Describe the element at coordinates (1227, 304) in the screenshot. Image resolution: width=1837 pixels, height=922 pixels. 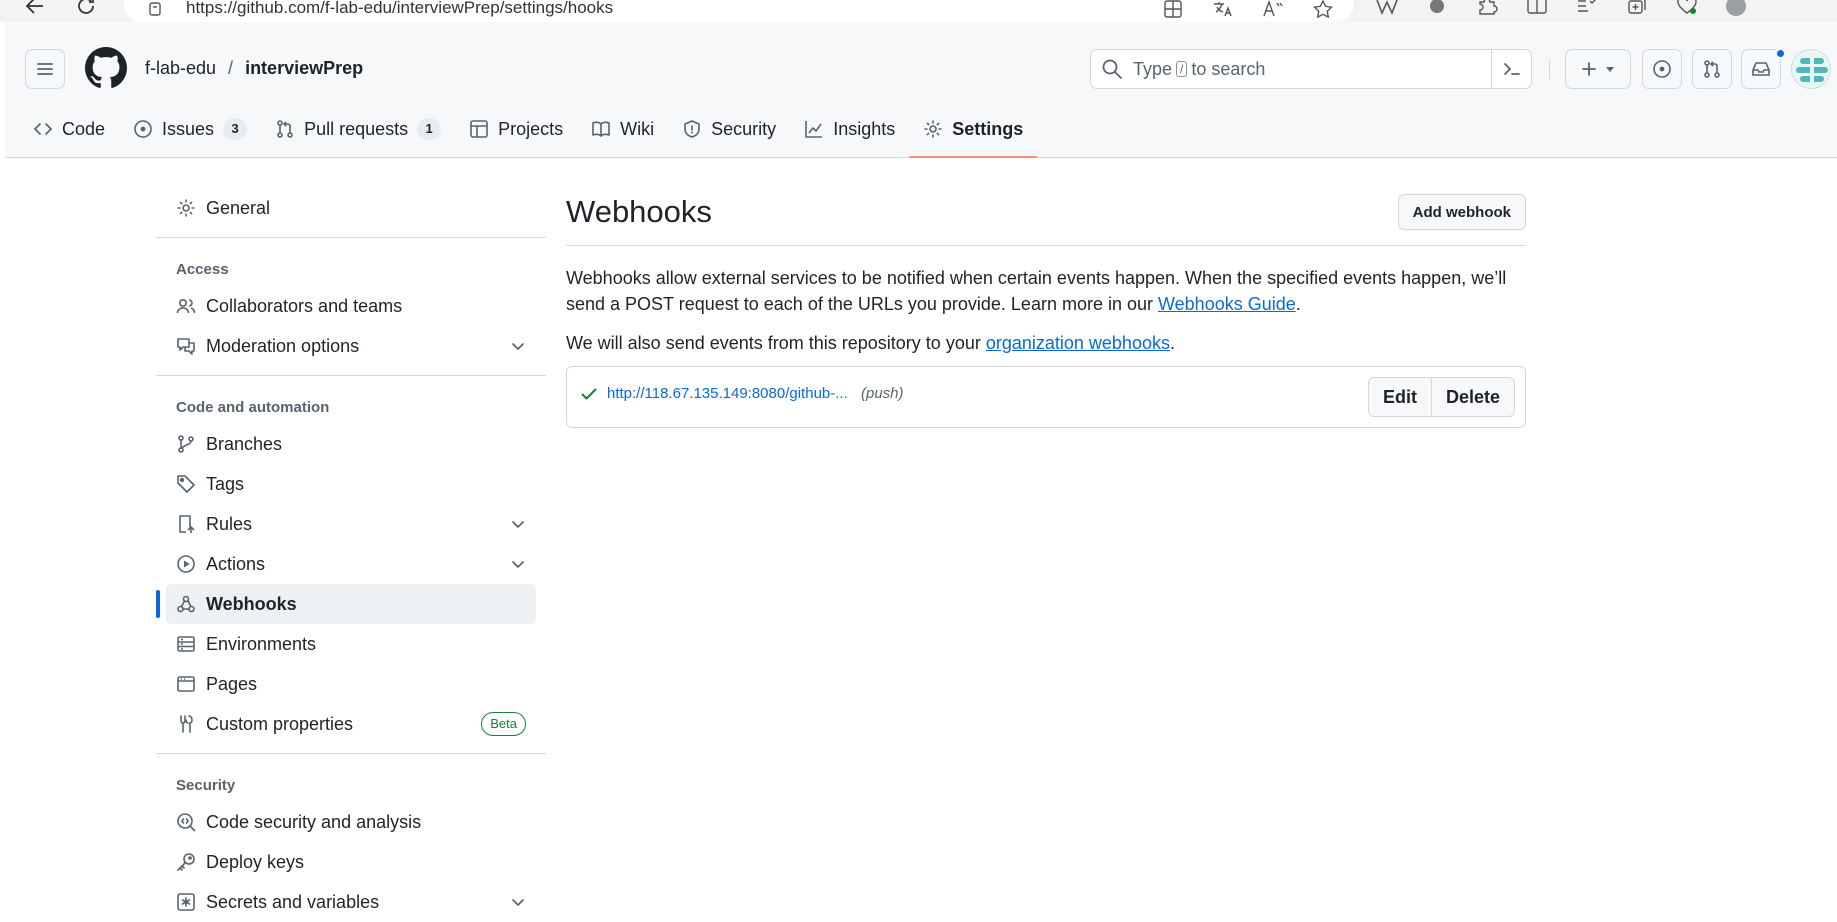
I see `webhooks-guide-link: Webhooks Guide` at that location.